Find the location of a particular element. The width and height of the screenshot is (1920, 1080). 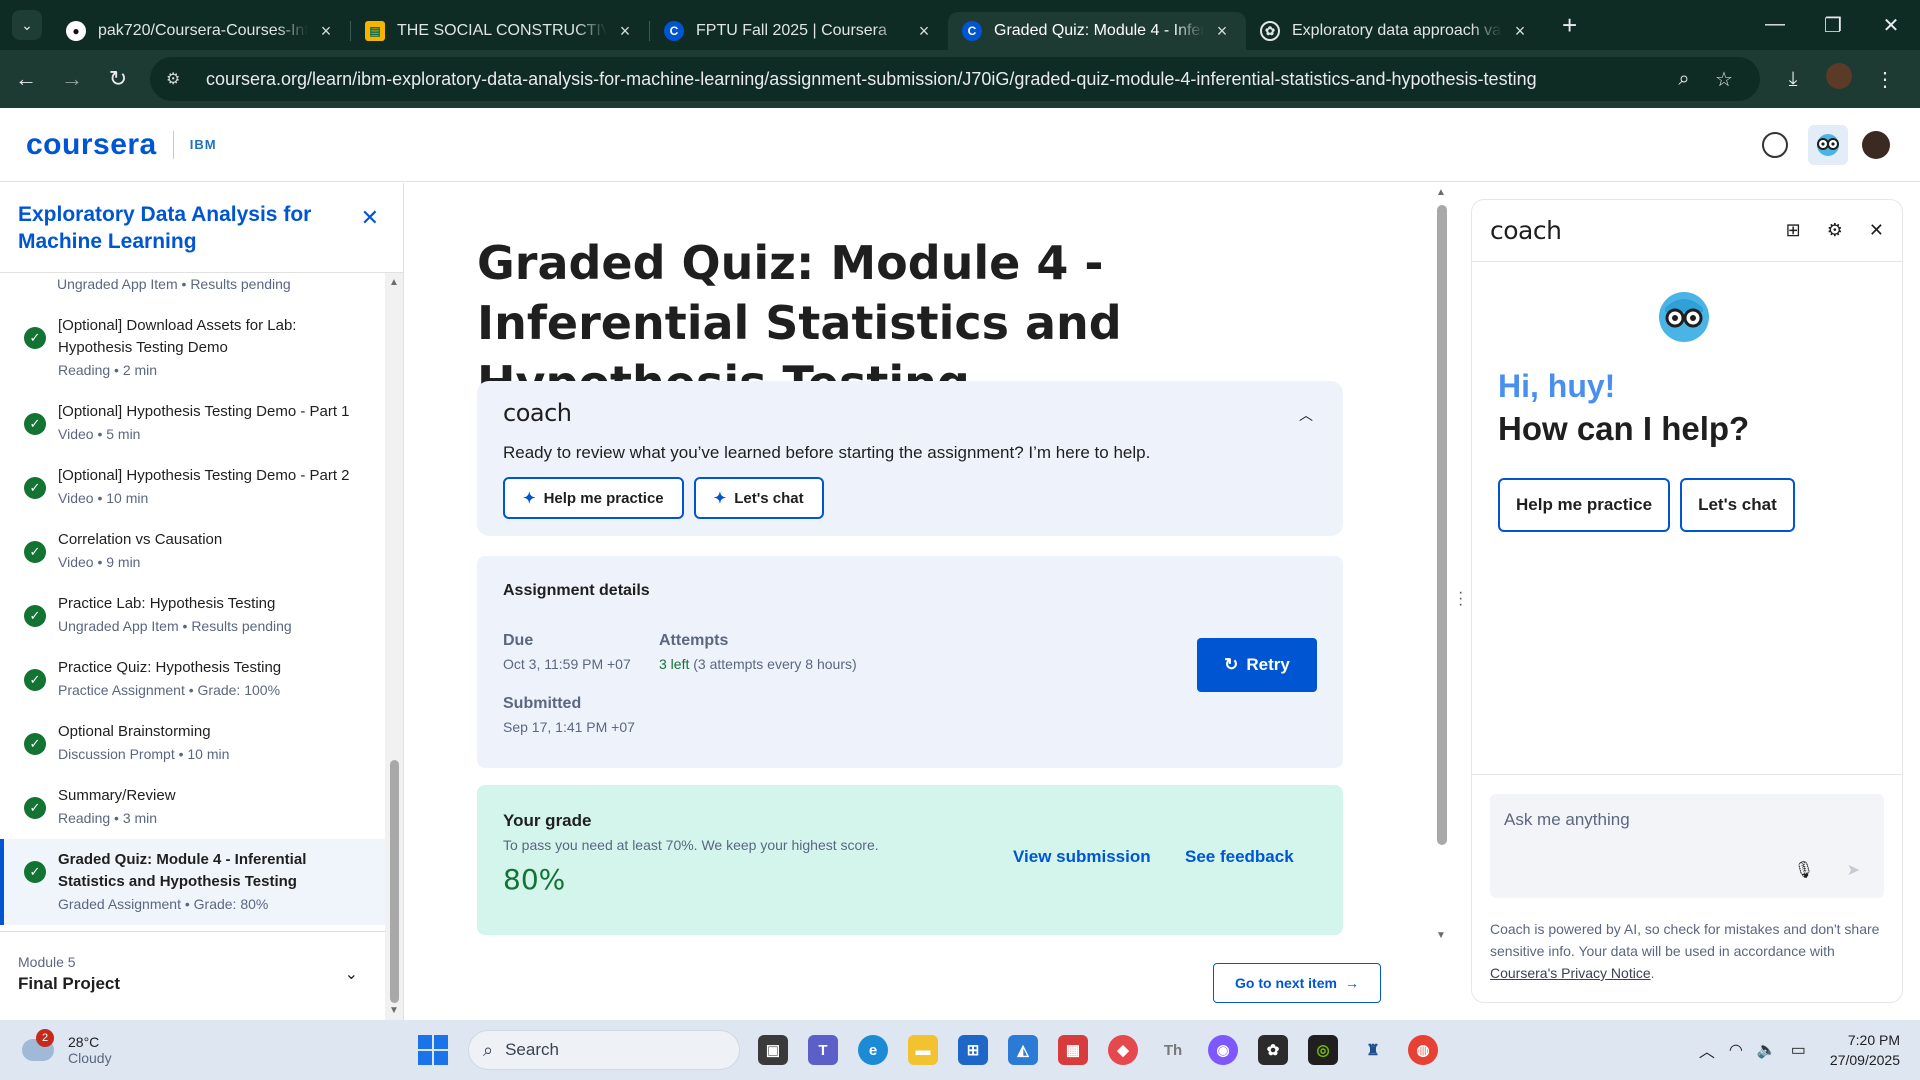

chrome-icon: ◍ is located at coordinates (1423, 1050).